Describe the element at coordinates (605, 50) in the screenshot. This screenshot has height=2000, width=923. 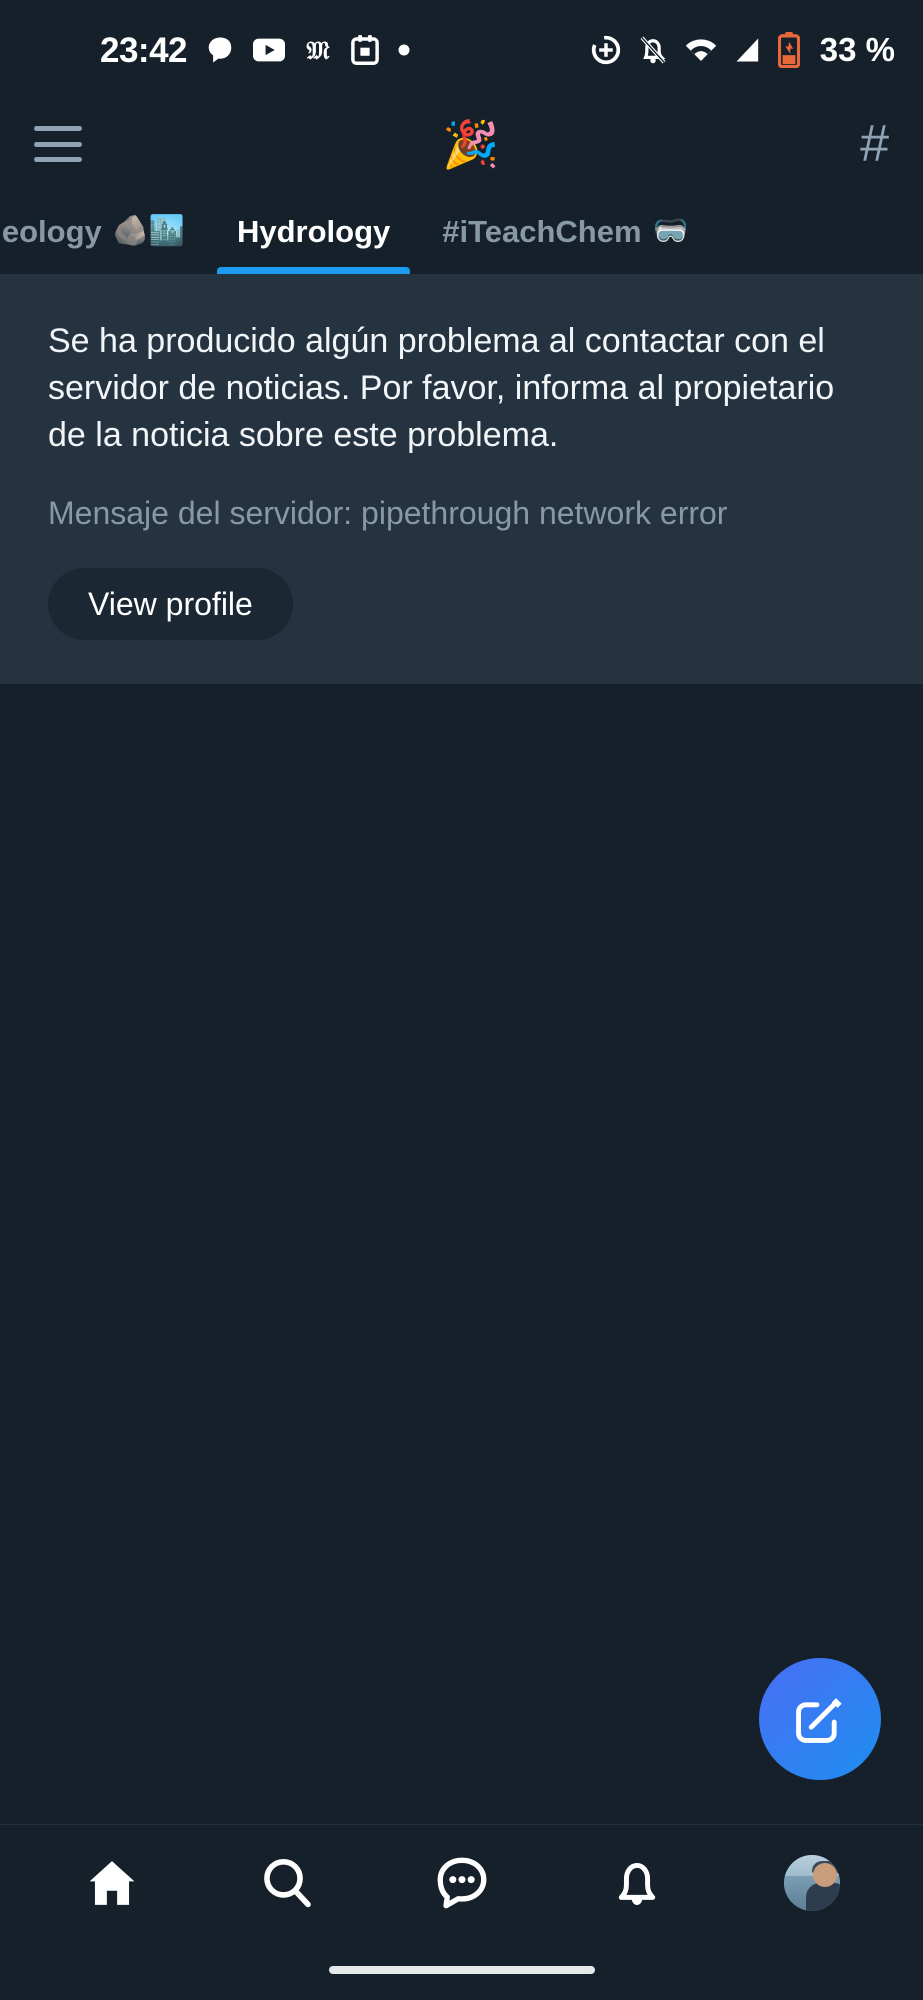
I see `location-add-icon` at that location.